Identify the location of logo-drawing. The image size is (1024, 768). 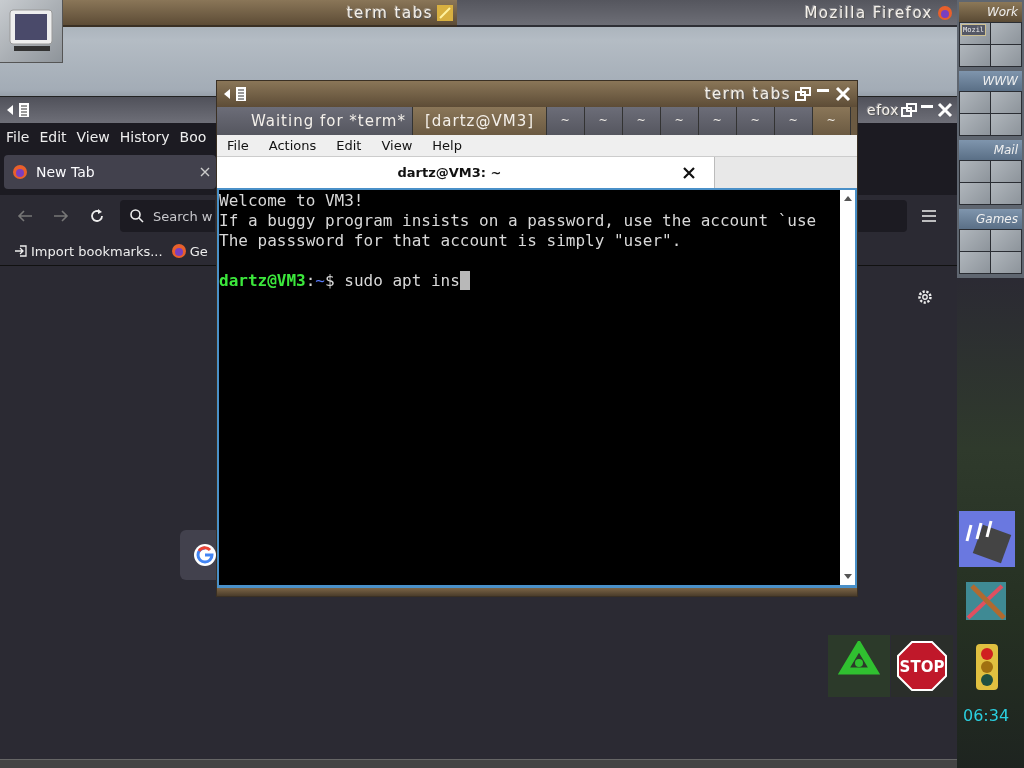
(987, 539).